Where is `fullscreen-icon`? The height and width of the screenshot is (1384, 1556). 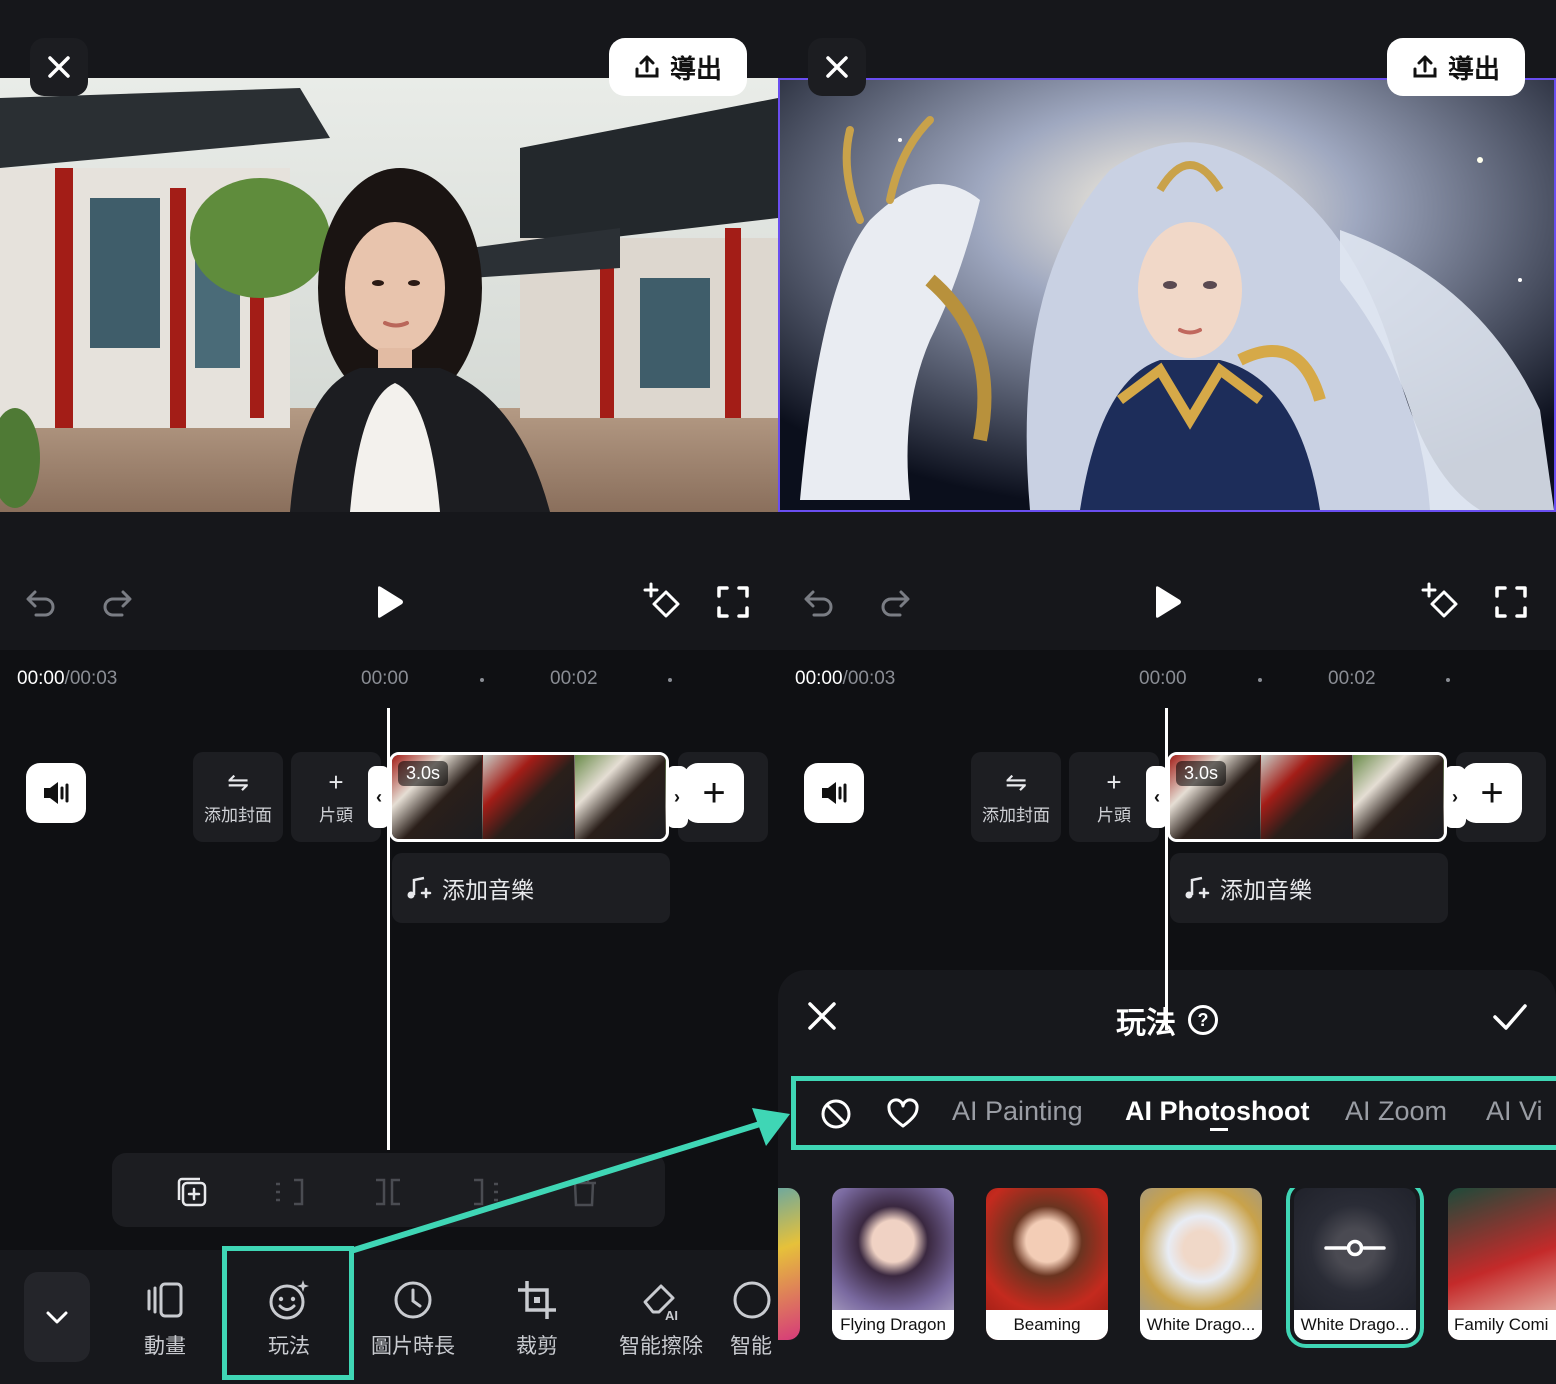
fullscreen-icon is located at coordinates (733, 602).